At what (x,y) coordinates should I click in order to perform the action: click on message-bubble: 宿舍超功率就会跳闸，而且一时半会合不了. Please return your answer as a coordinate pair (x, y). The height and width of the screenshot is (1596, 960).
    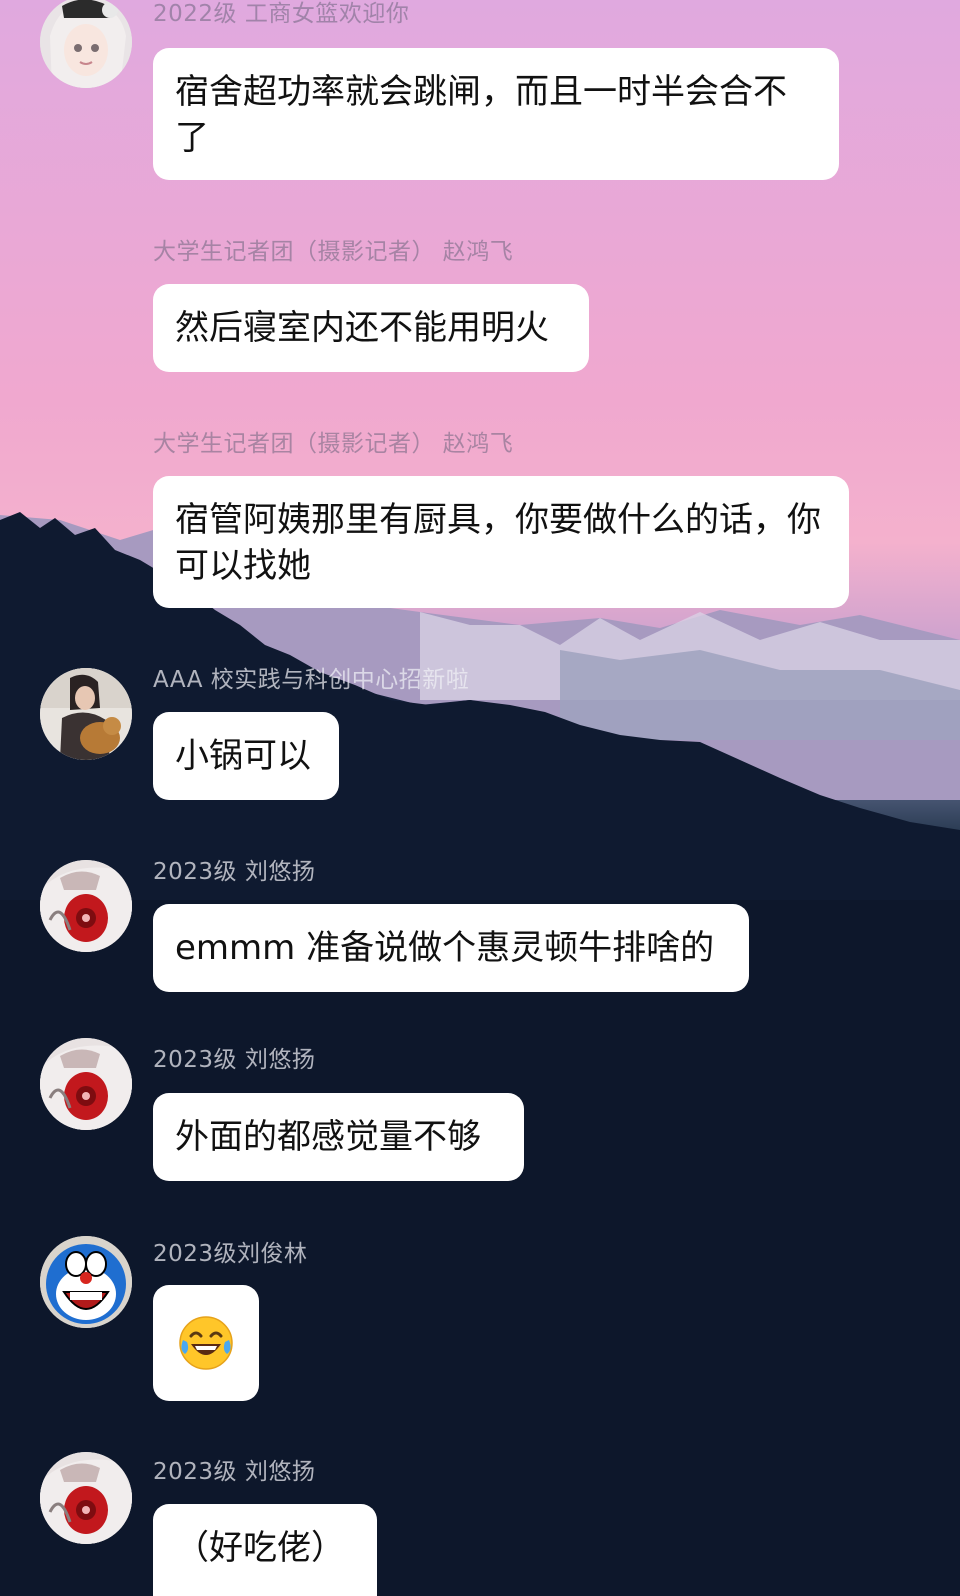
    Looking at the image, I should click on (496, 114).